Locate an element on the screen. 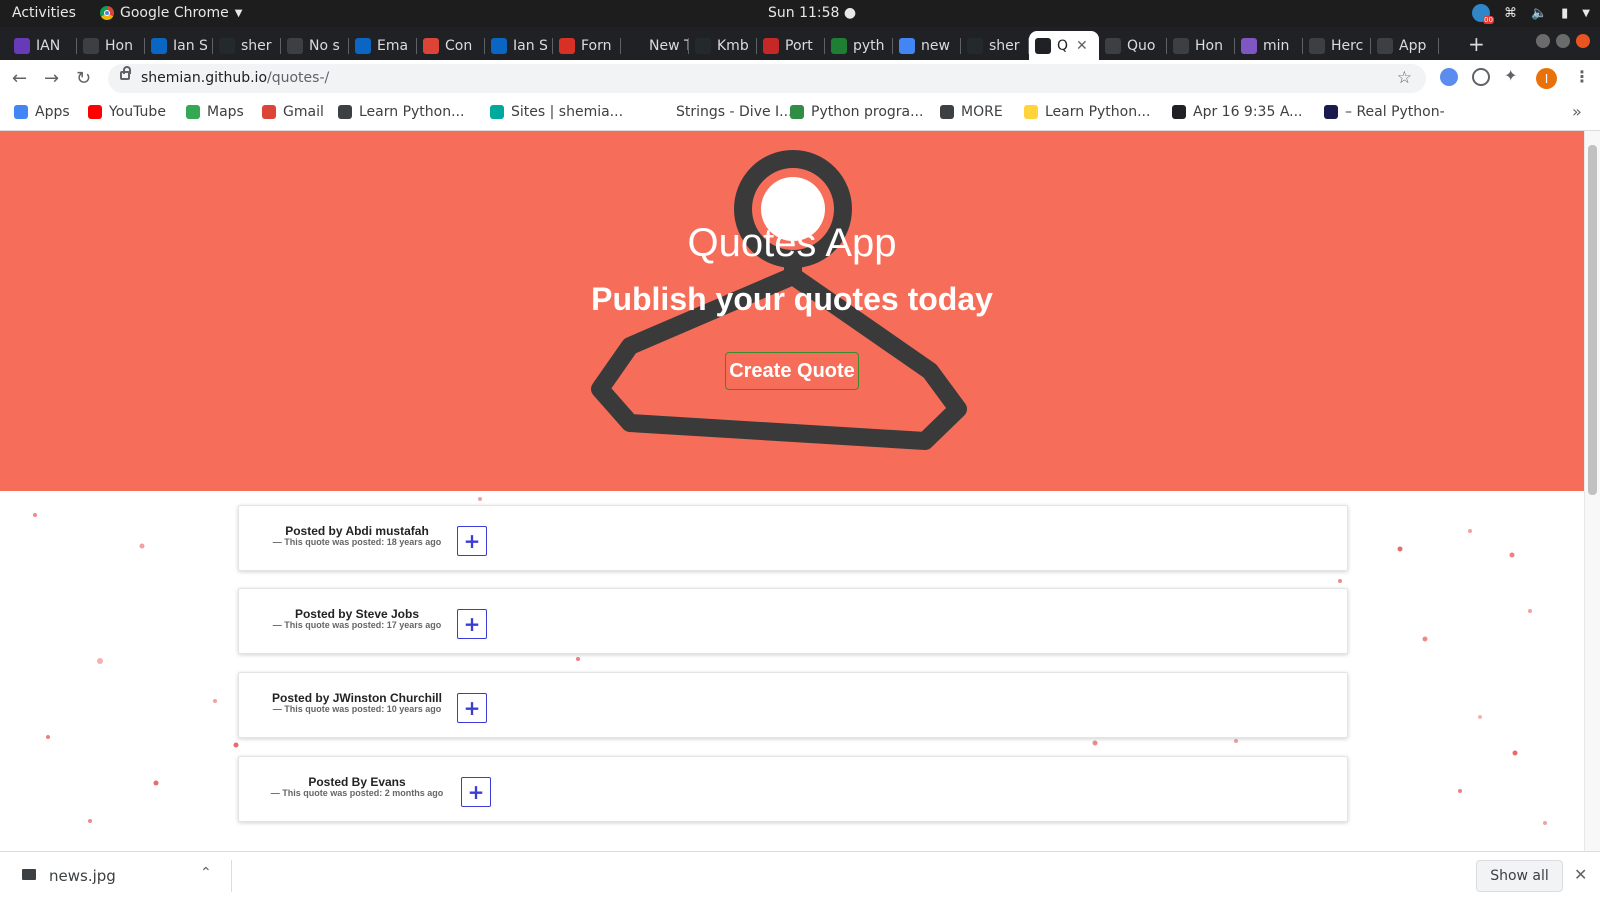  tab: No s is located at coordinates (315, 45).